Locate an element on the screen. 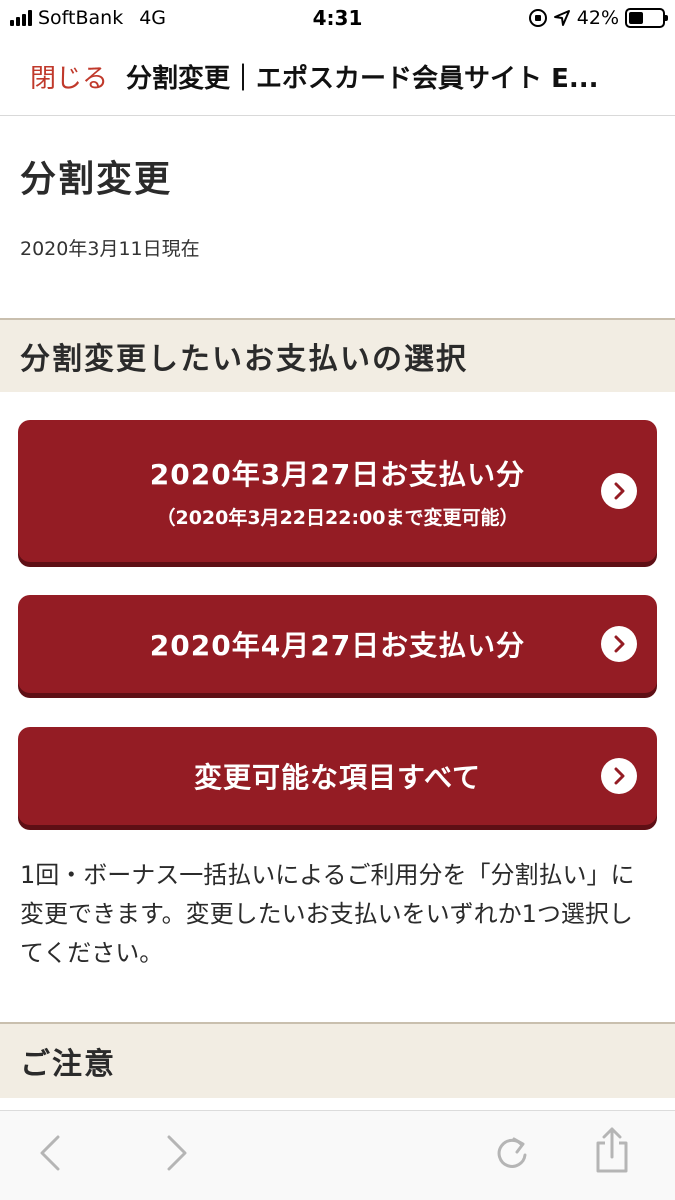  caution-section-heading: ご注意 is located at coordinates (337, 1060).